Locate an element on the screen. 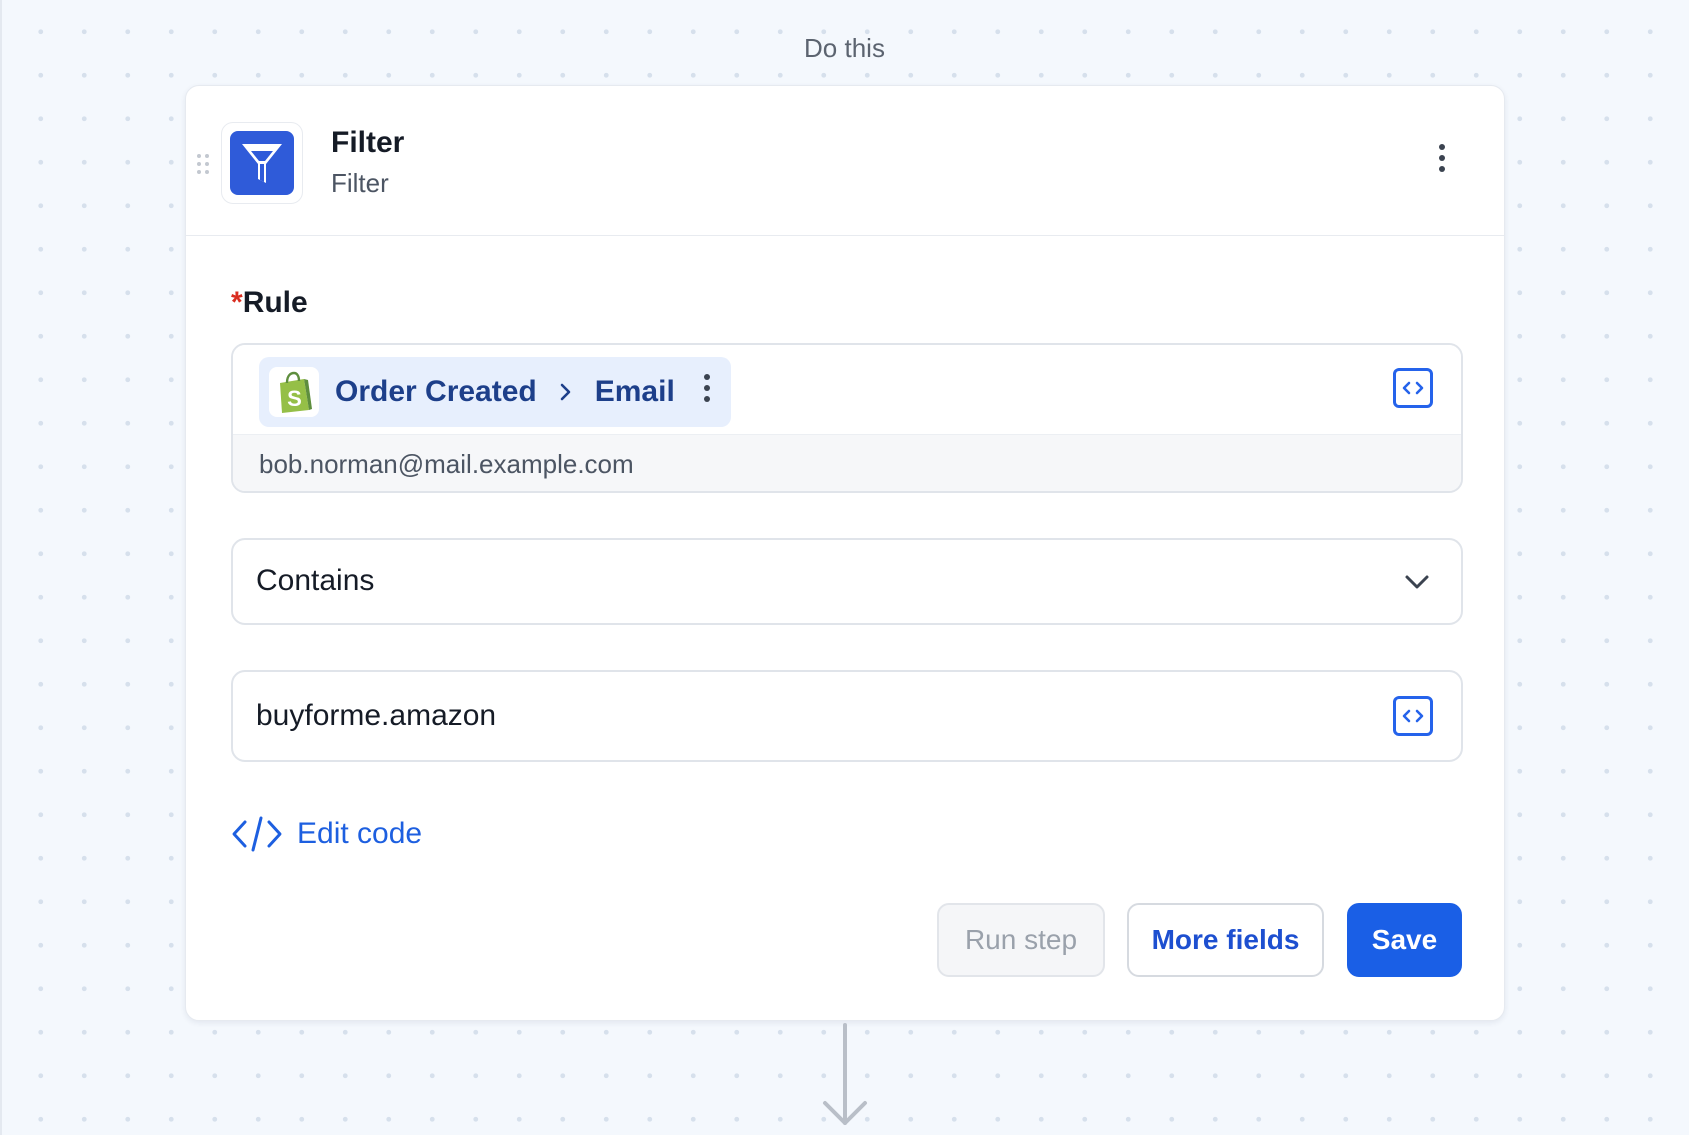 The image size is (1689, 1135). more-fields-button: More fields is located at coordinates (1225, 940).